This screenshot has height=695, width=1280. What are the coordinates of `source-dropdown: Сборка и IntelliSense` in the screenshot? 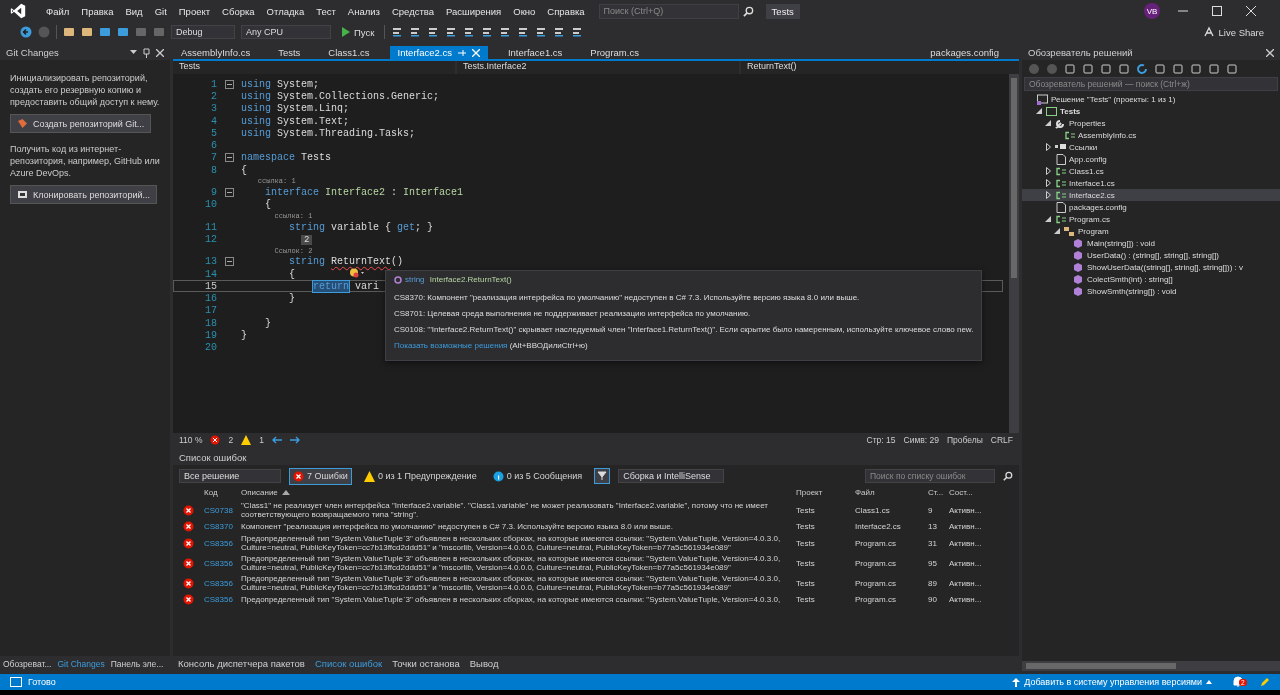 It's located at (671, 476).